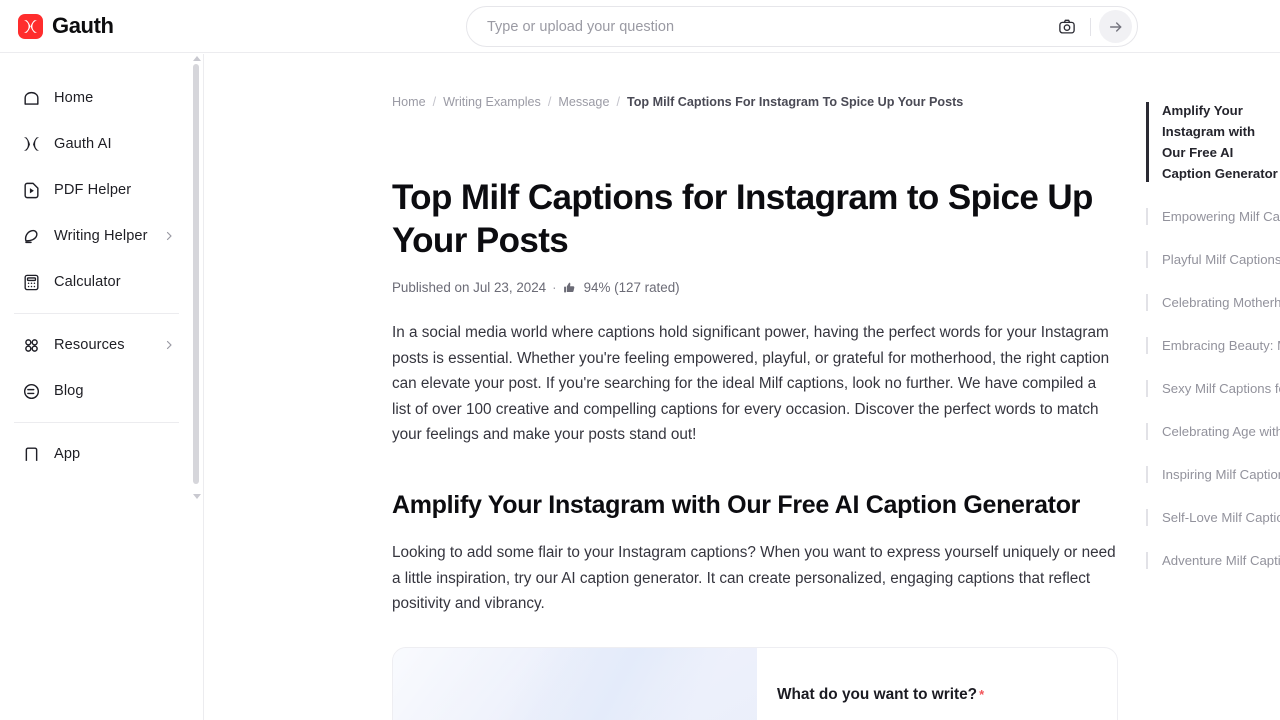 The height and width of the screenshot is (720, 1280). I want to click on sidebar-item-label: App, so click(67, 454).